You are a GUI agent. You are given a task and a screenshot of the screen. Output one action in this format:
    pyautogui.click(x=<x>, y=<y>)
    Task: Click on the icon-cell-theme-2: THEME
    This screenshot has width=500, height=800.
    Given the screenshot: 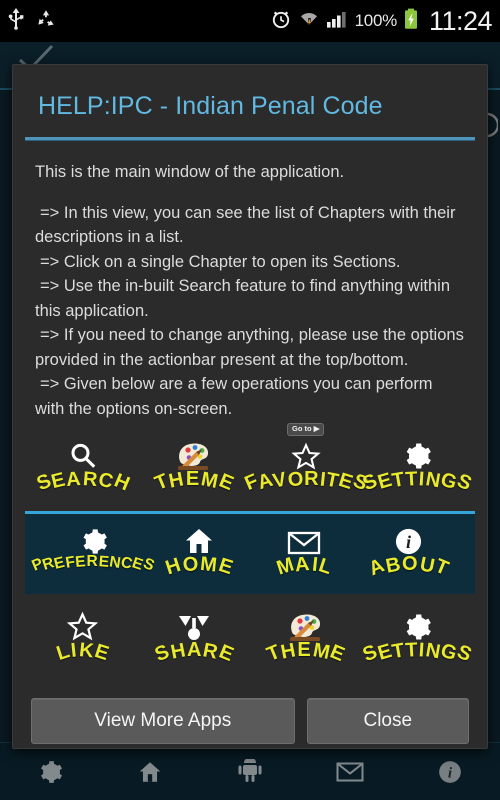 What is the action you would take?
    pyautogui.click(x=306, y=641)
    